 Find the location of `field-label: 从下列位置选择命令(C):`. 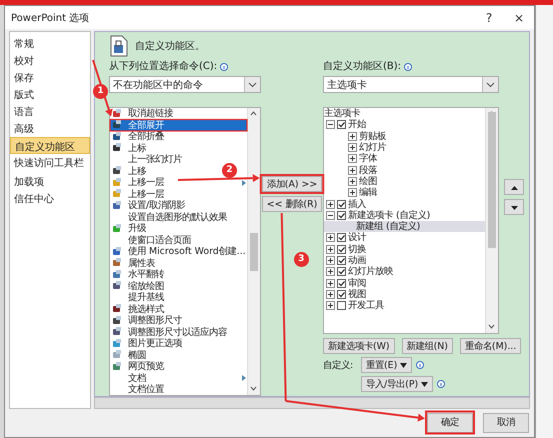

field-label: 从下列位置选择命令(C): is located at coordinates (163, 67).